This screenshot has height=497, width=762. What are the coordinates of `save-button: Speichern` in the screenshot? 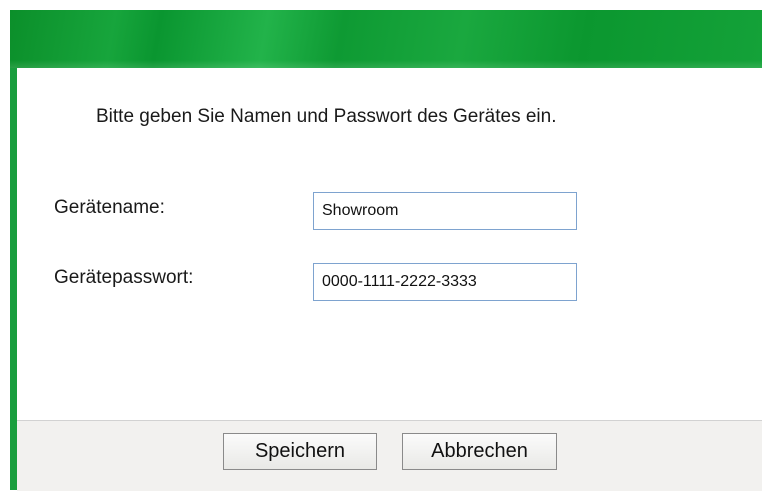 It's located at (300, 451).